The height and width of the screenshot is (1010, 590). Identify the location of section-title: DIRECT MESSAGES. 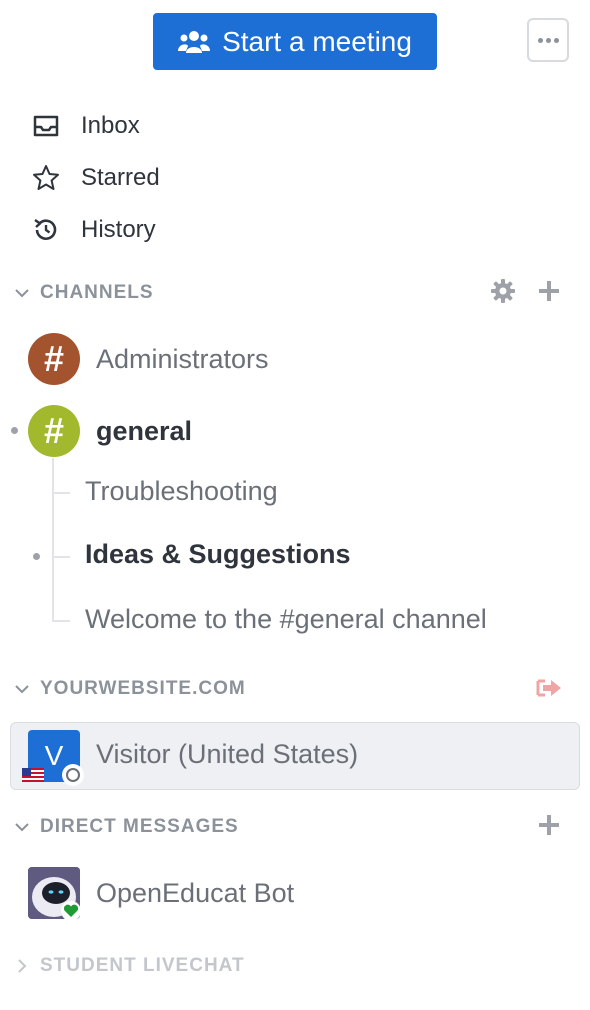
(139, 826).